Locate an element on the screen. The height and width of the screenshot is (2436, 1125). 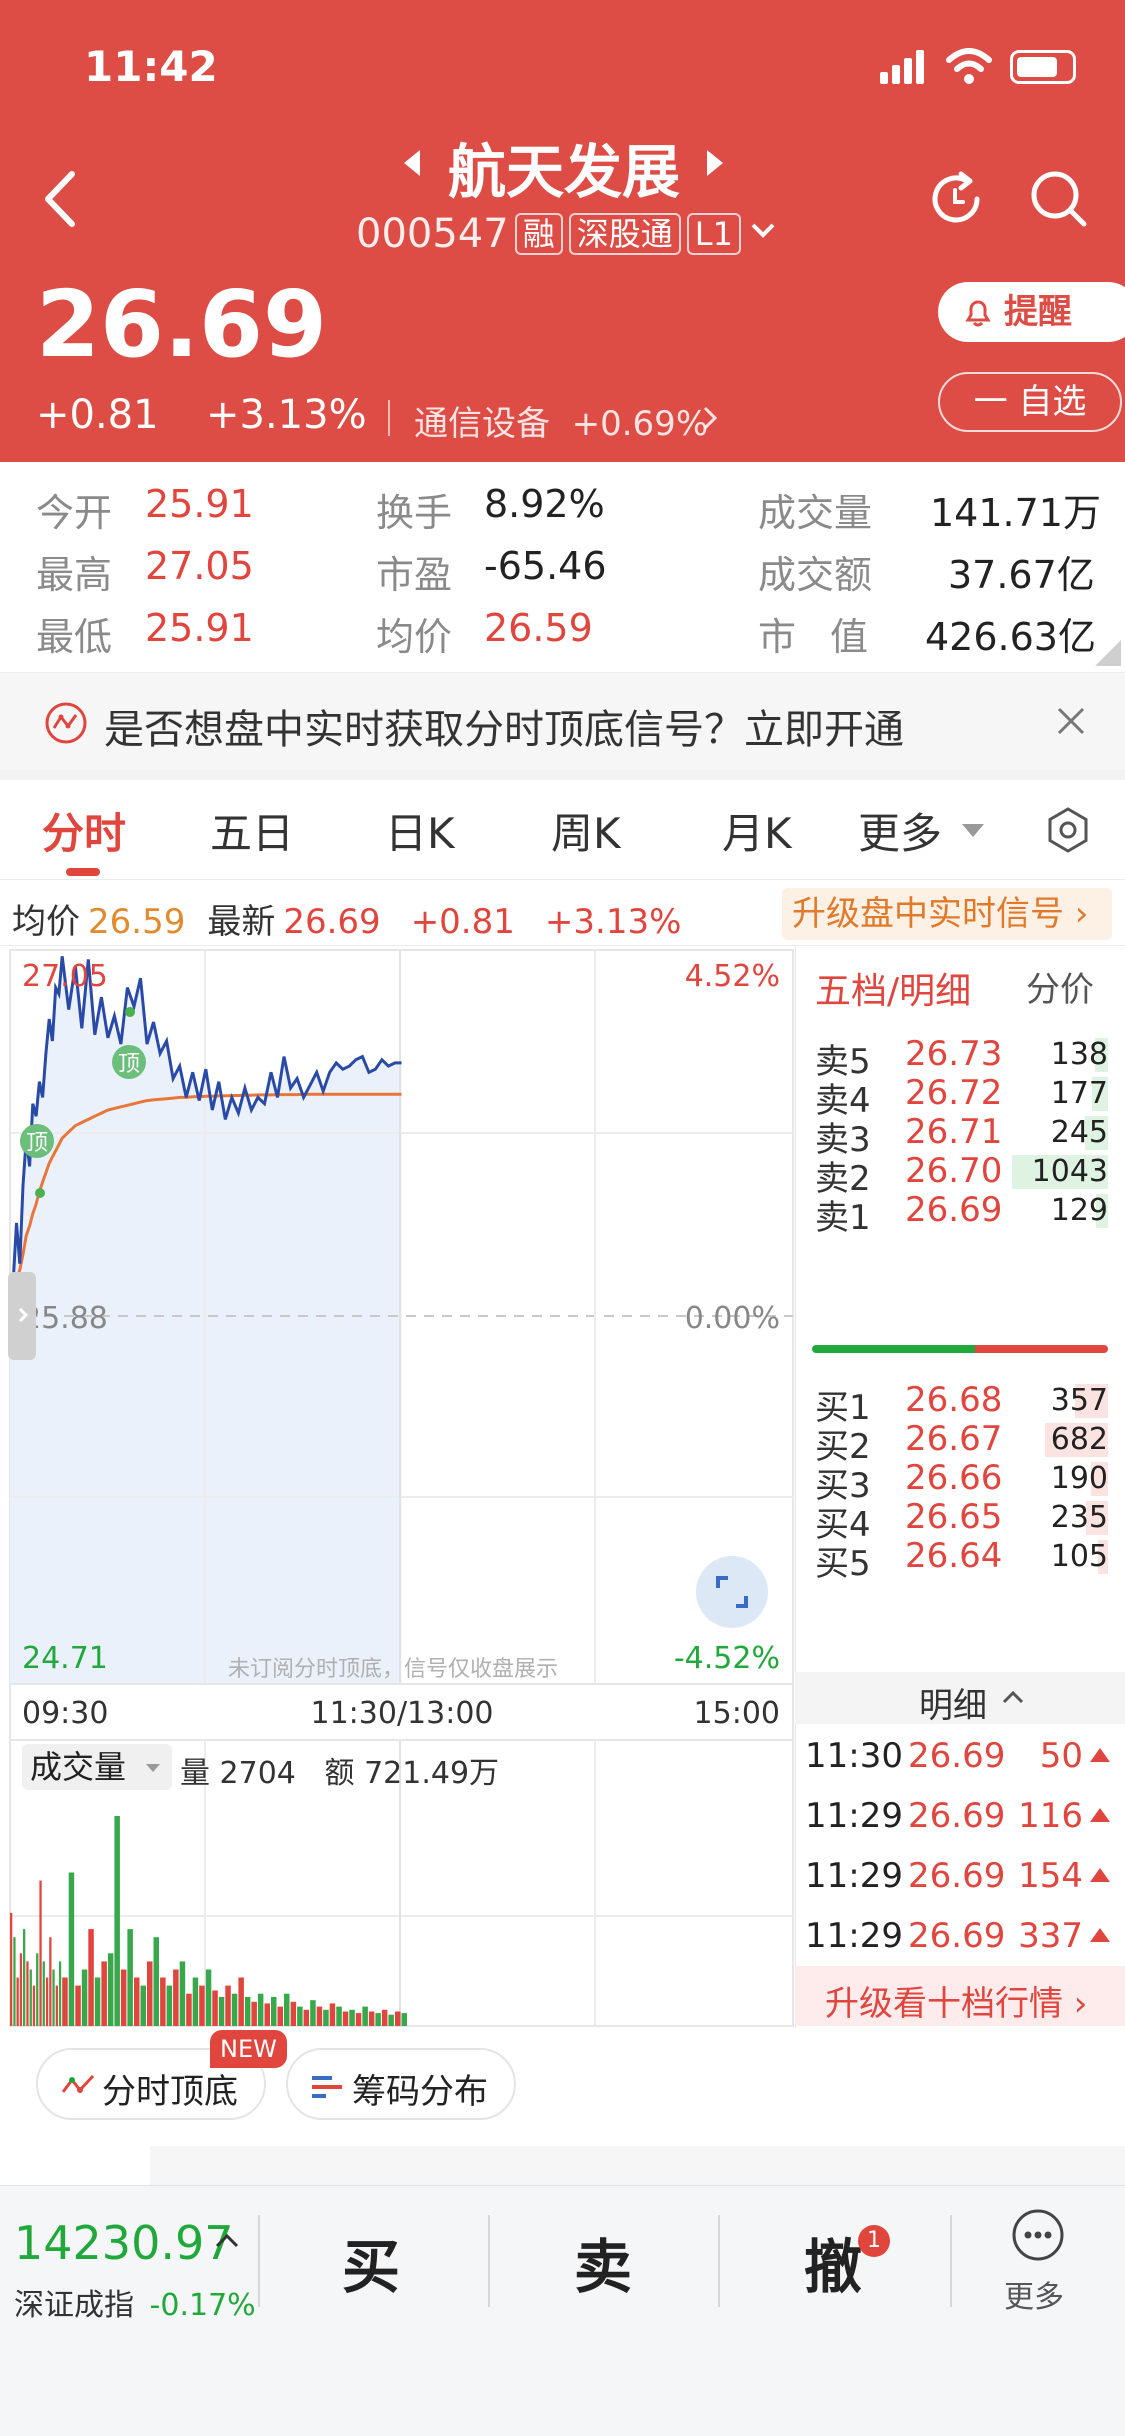
trade-time: 11:29 is located at coordinates (854, 1936).